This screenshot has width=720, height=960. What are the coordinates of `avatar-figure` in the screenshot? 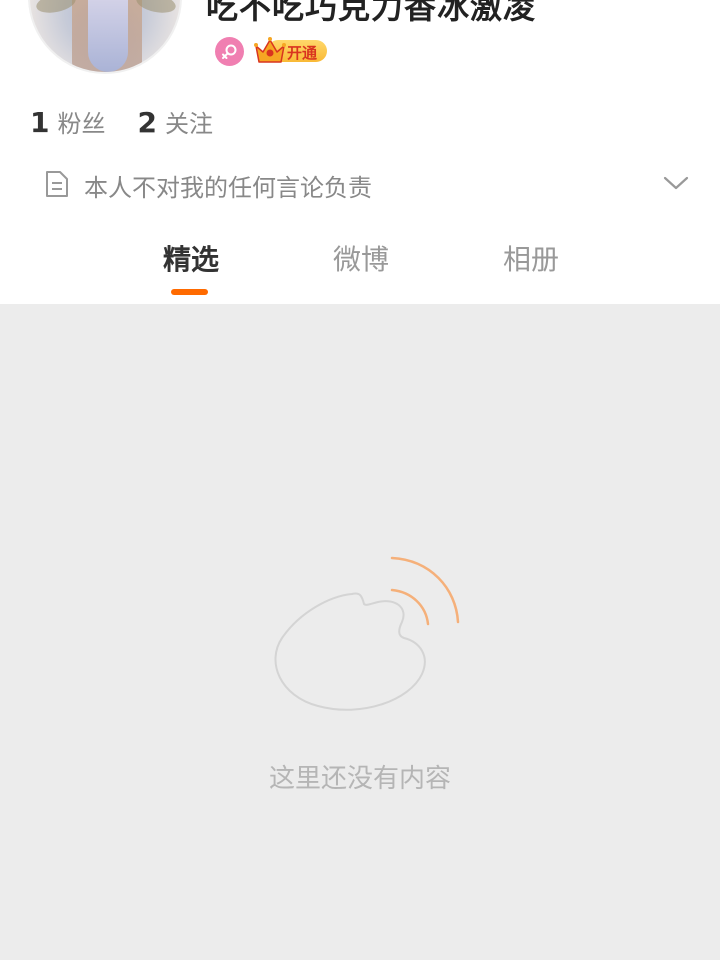 It's located at (108, 36).